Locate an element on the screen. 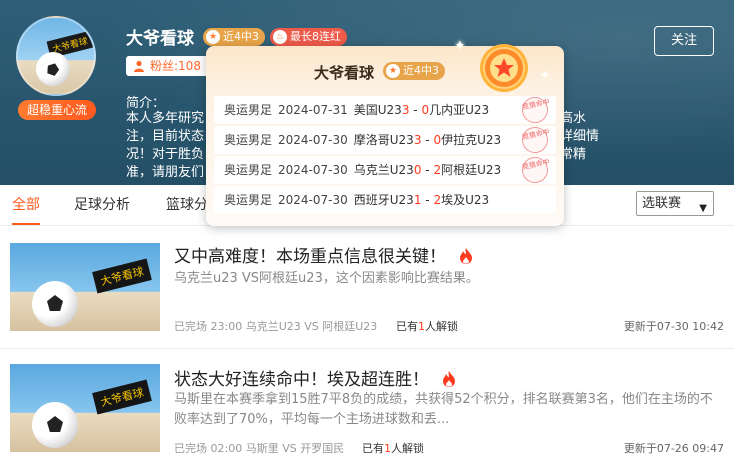 Image resolution: width=734 pixels, height=465 pixels. away-team: 伊拉克U23 is located at coordinates (471, 140).